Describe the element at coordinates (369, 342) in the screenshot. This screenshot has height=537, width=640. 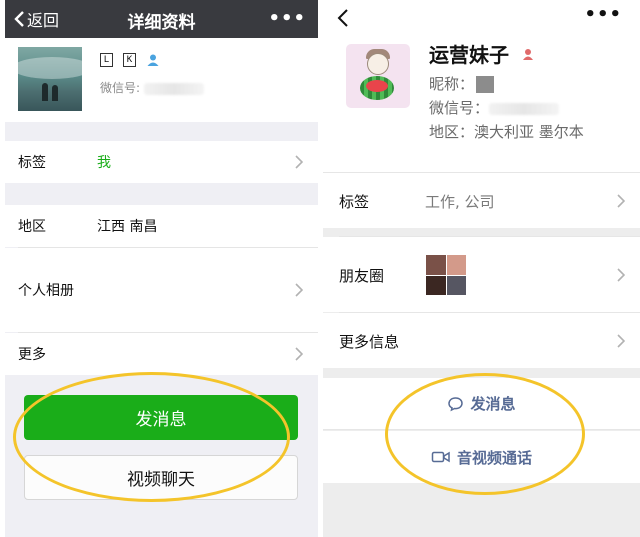
I see `row-label: 更多信息` at that location.